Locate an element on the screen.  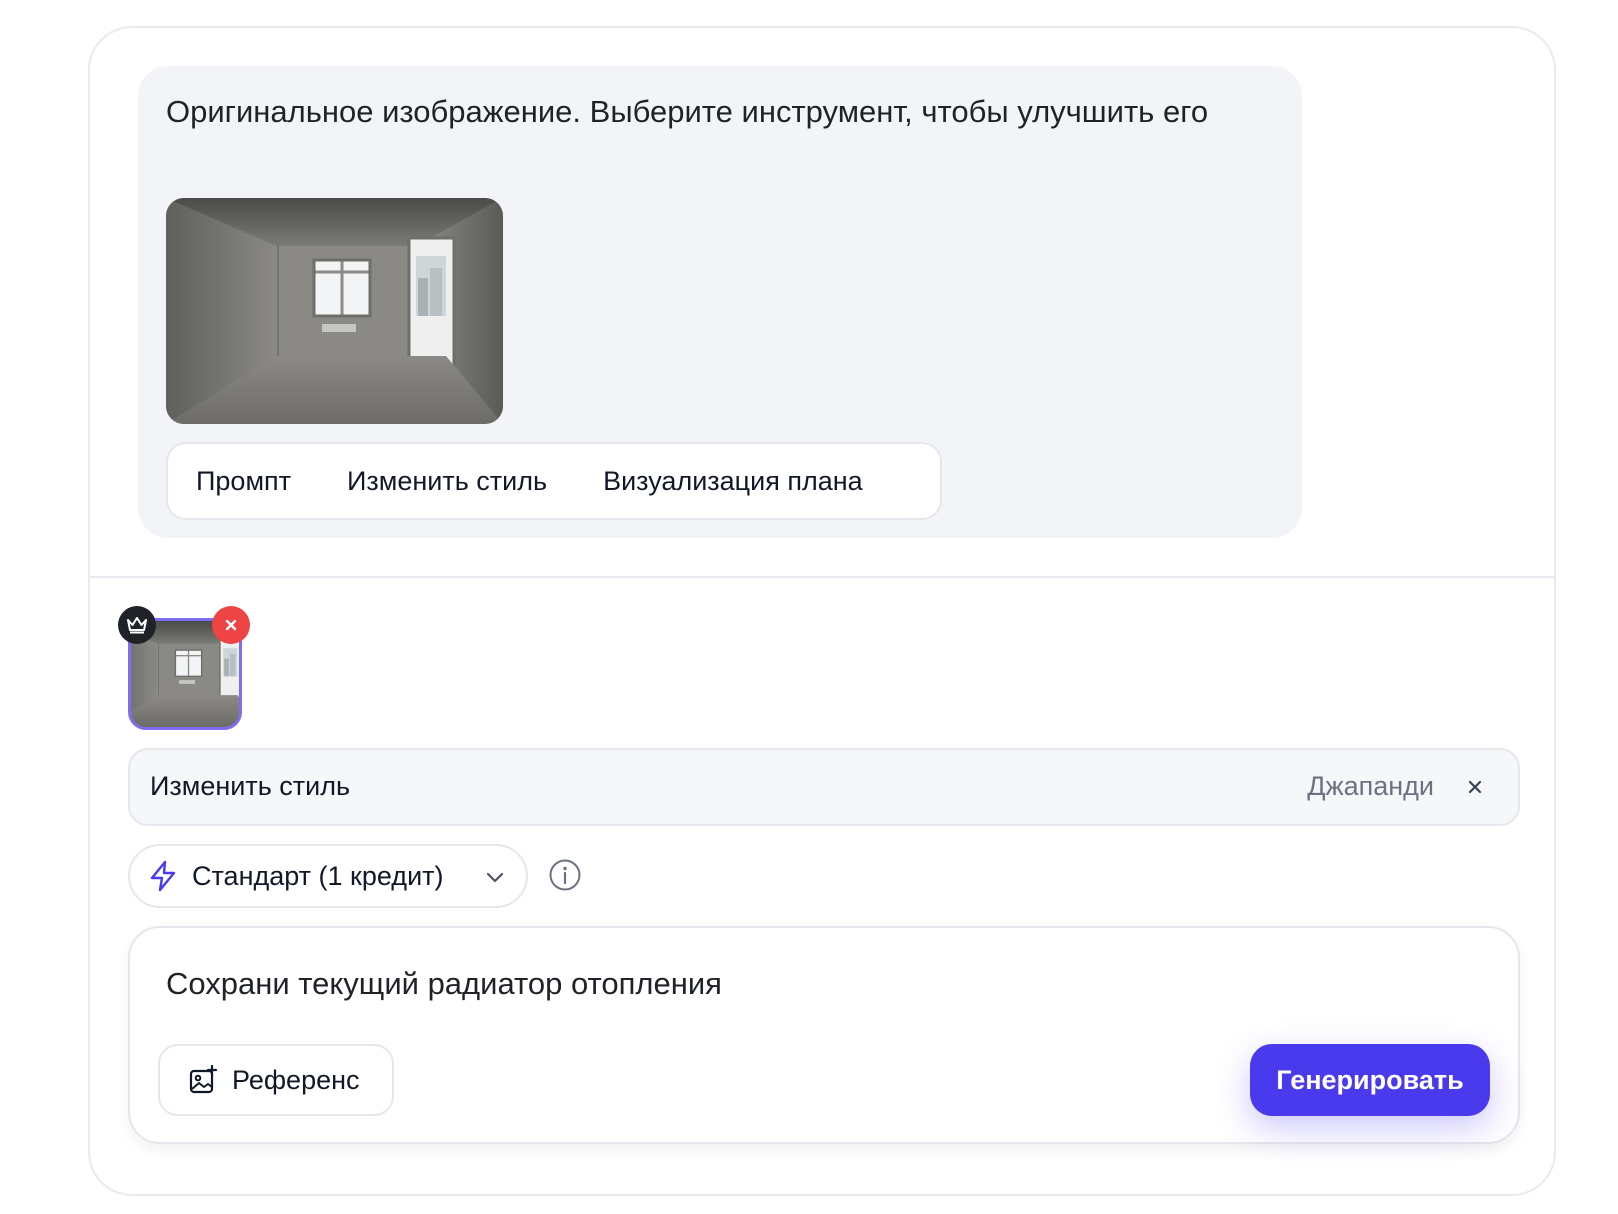
quality-mode-select: Стандарт (1 кредит) is located at coordinates (328, 876).